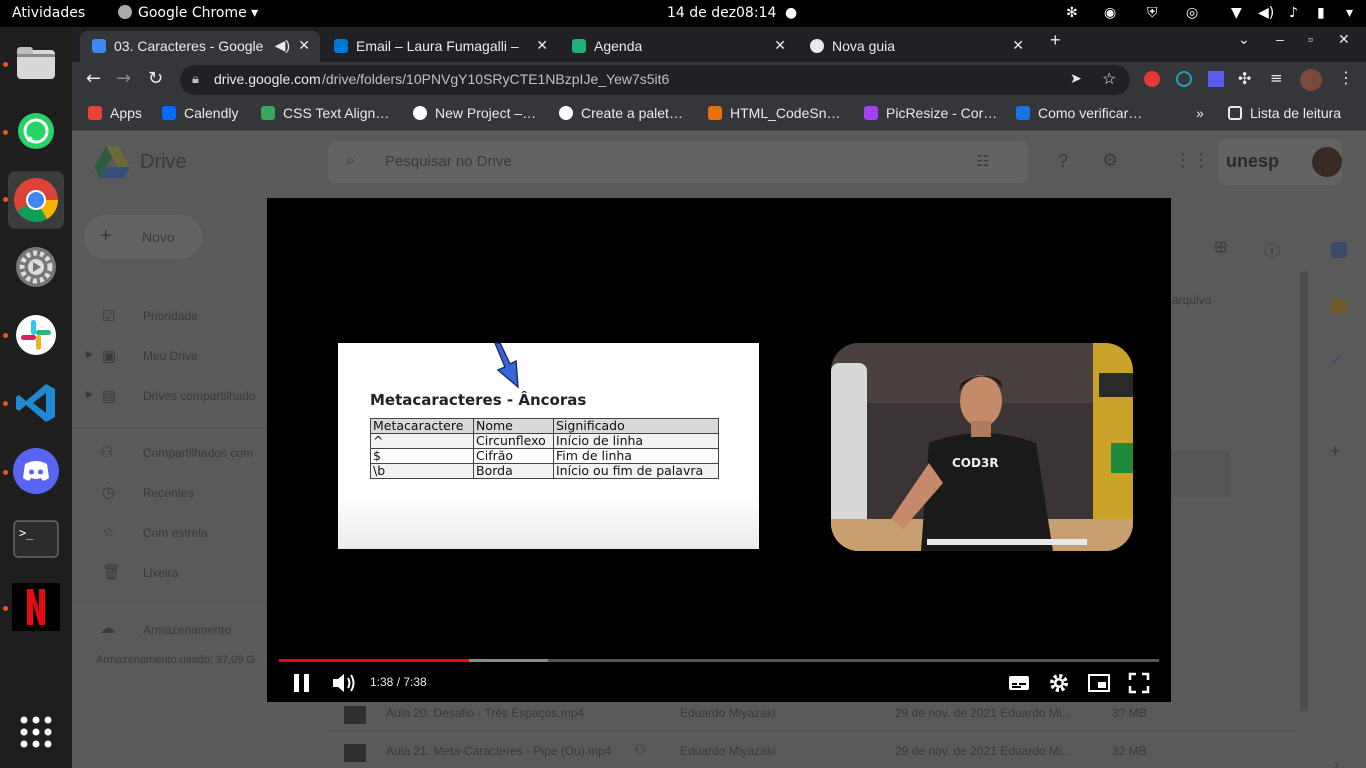 This screenshot has height=768, width=1366. What do you see at coordinates (143, 237) in the screenshot?
I see `new-button: + Novo` at bounding box center [143, 237].